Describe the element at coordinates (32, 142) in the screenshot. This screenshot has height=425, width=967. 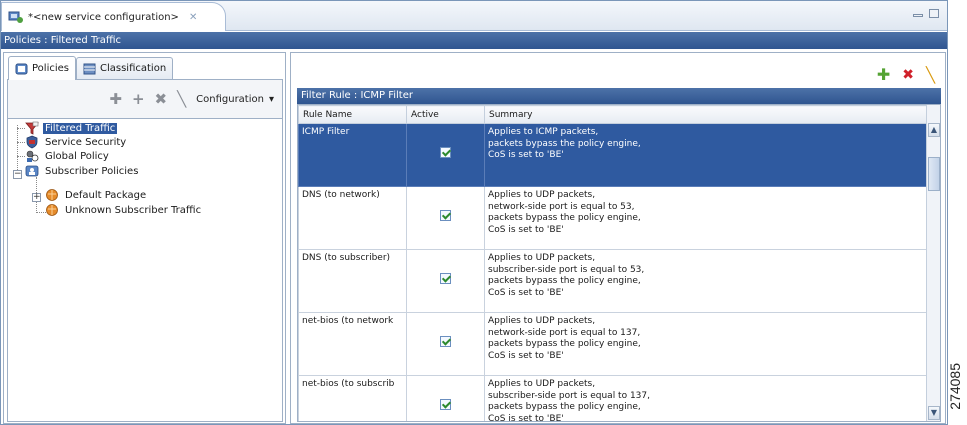
I see `security-icon` at that location.